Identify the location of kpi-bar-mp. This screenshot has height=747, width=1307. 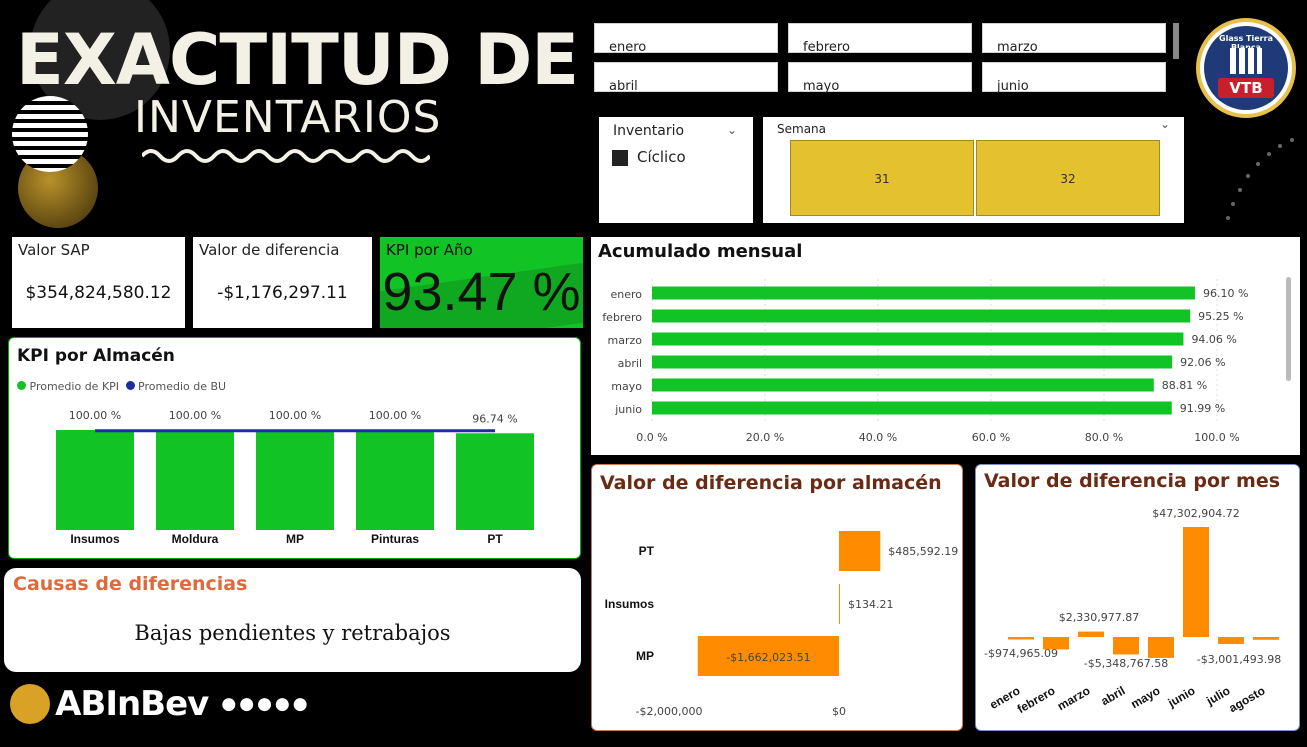
(295, 480).